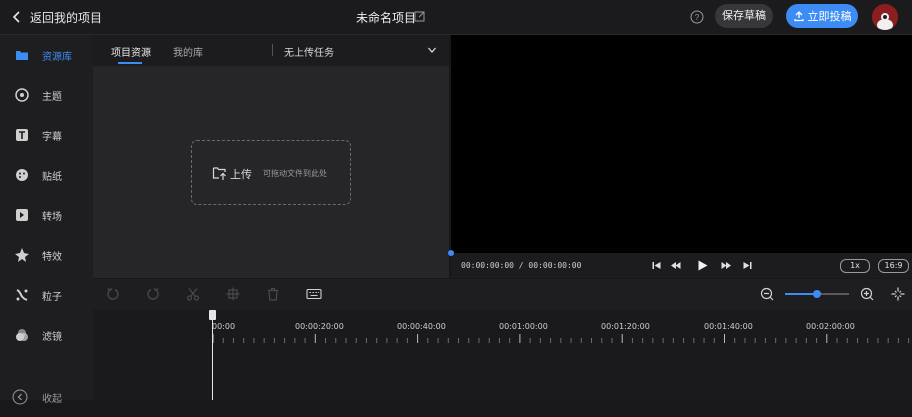 The height and width of the screenshot is (417, 912). Describe the element at coordinates (867, 294) in the screenshot. I see `zoom-in-icon` at that location.